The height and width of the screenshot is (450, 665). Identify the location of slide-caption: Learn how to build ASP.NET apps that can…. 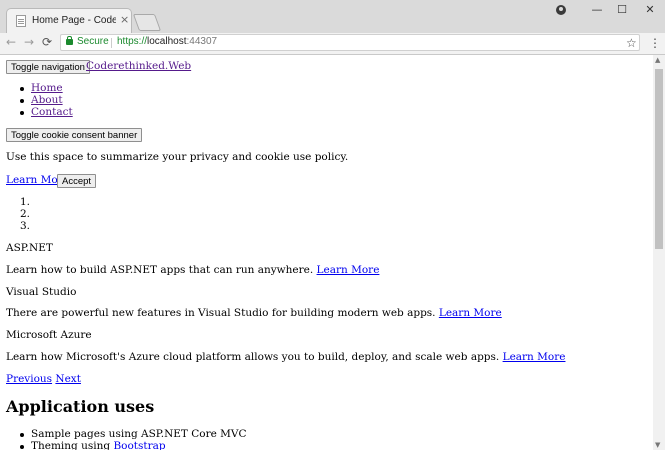
(192, 270).